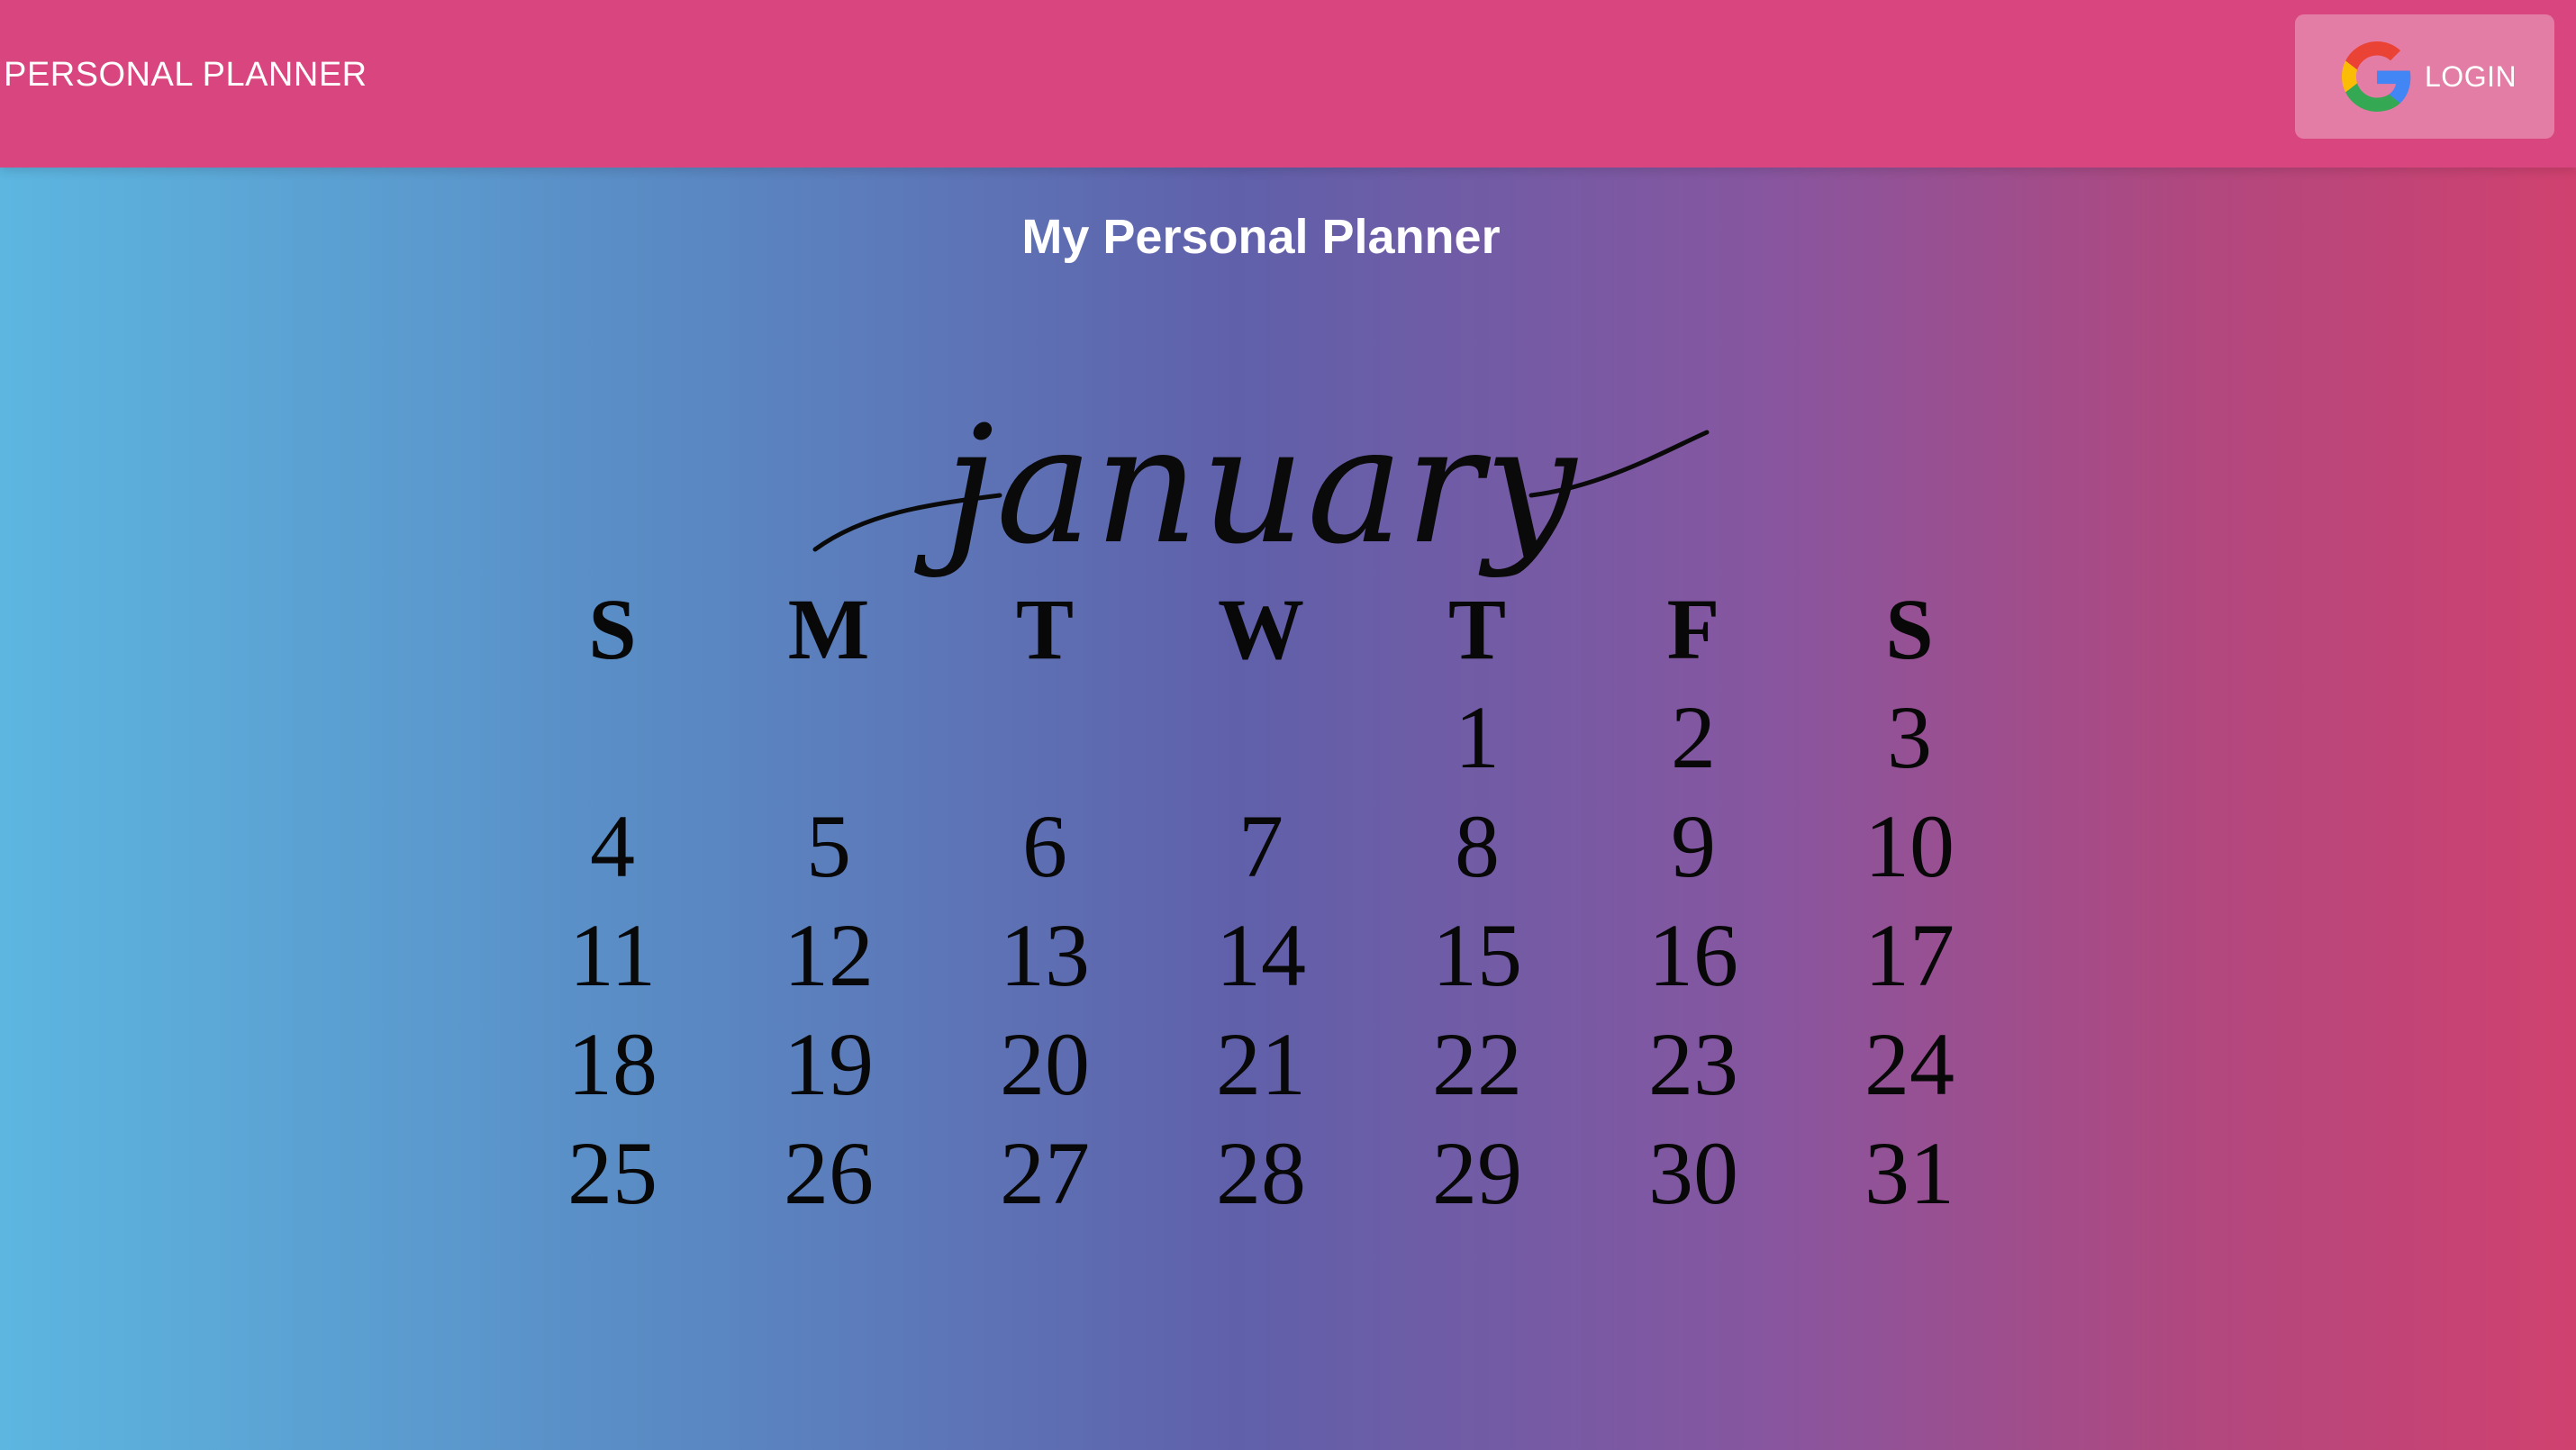  I want to click on week-row: 1 2 3, so click(1261, 737).